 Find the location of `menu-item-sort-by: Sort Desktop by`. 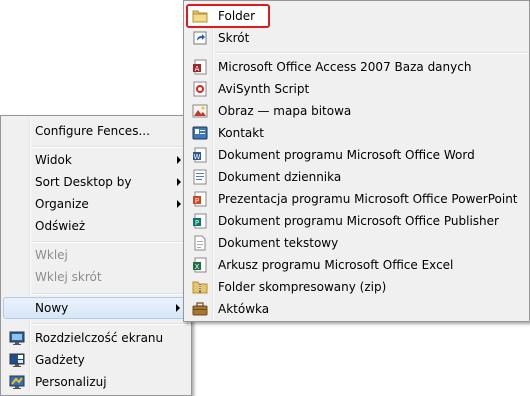

menu-item-sort-by: Sort Desktop by is located at coordinates (96, 182).